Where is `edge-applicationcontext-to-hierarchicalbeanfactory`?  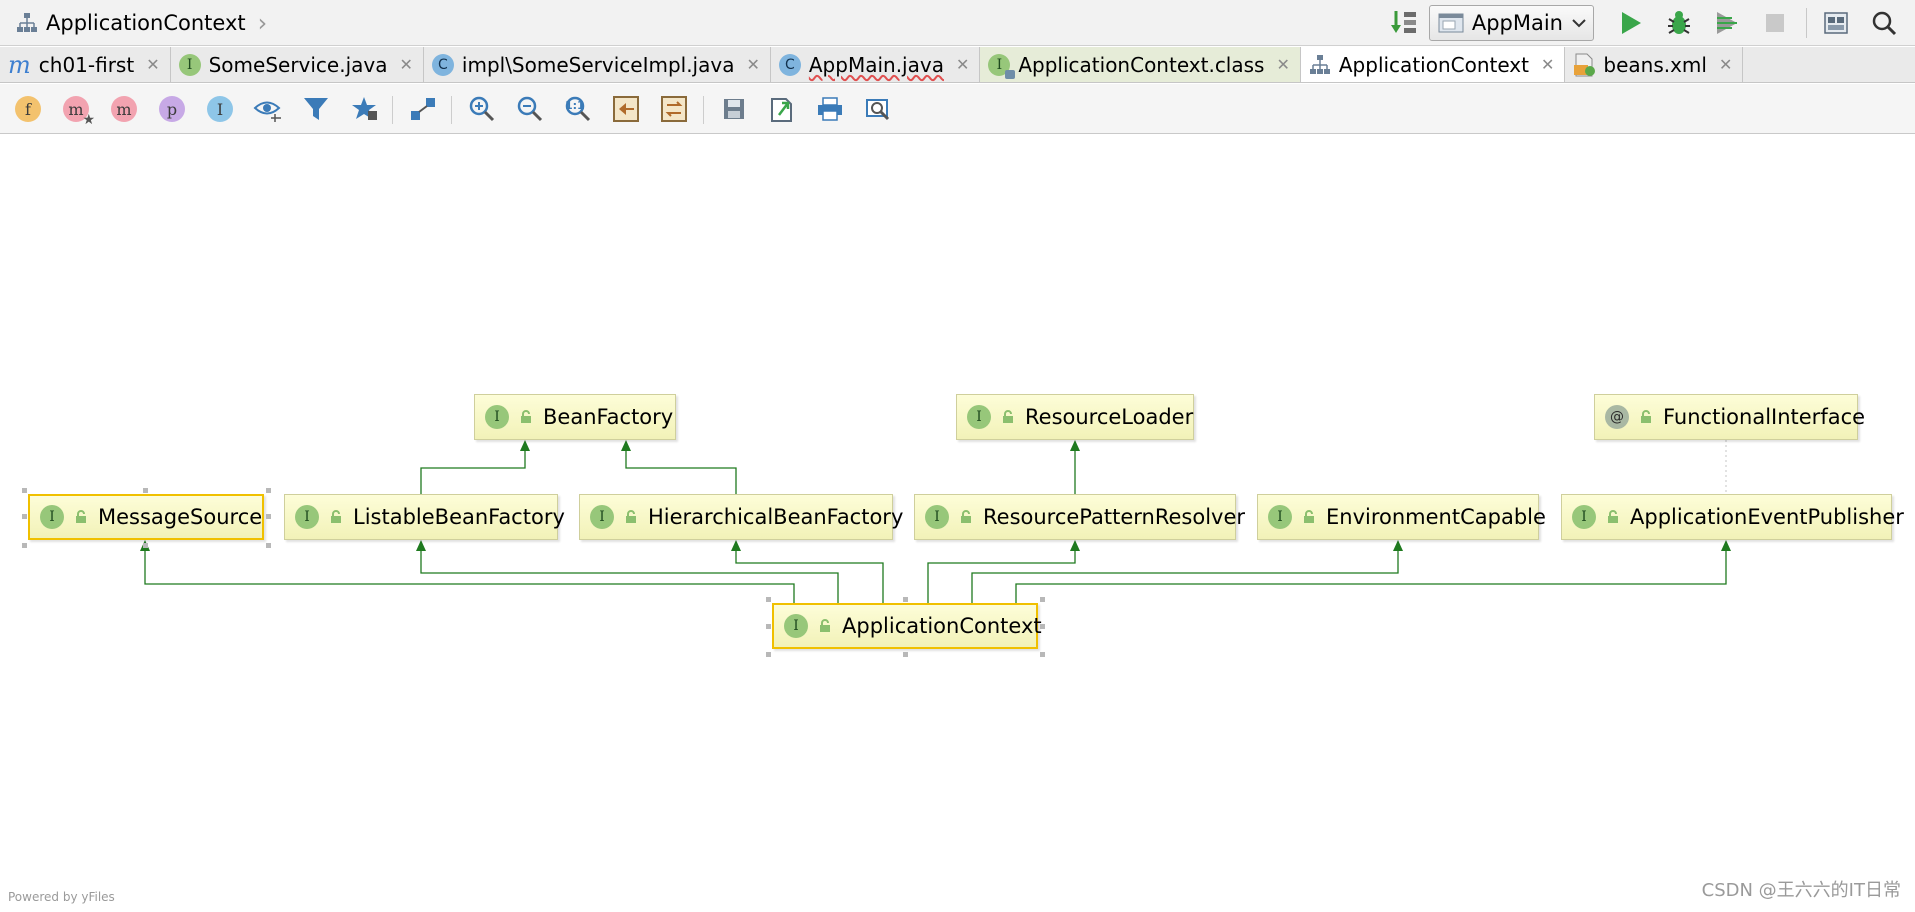 edge-applicationcontext-to-hierarchicalbeanfactory is located at coordinates (807, 571).